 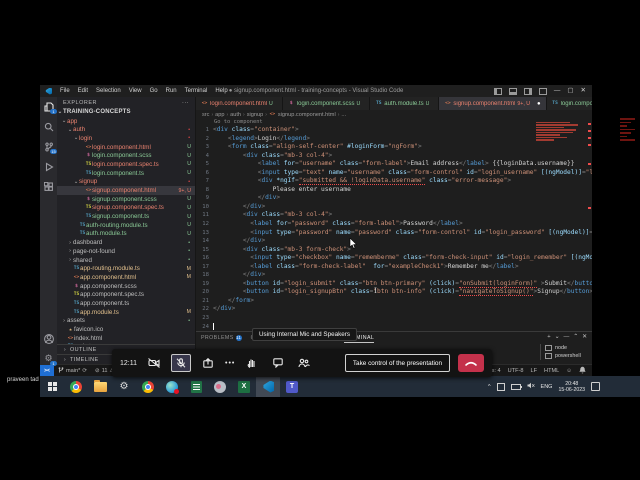 I want to click on notifications-bell-icon, so click(x=582, y=371).